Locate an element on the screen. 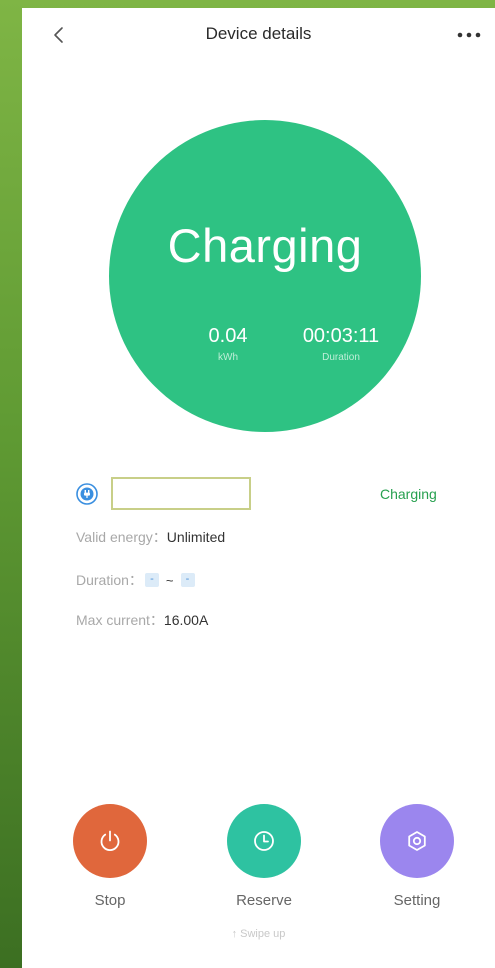 This screenshot has width=495, height=968. duration-row-label: Duration： is located at coordinates (109, 580).